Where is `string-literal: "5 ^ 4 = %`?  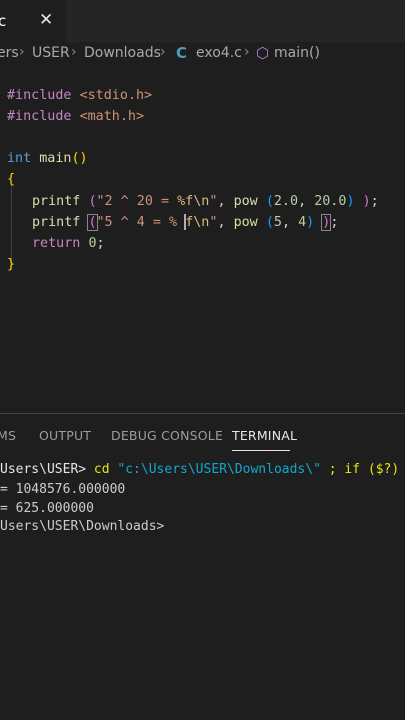 string-literal: "5 ^ 4 = % is located at coordinates (141, 222).